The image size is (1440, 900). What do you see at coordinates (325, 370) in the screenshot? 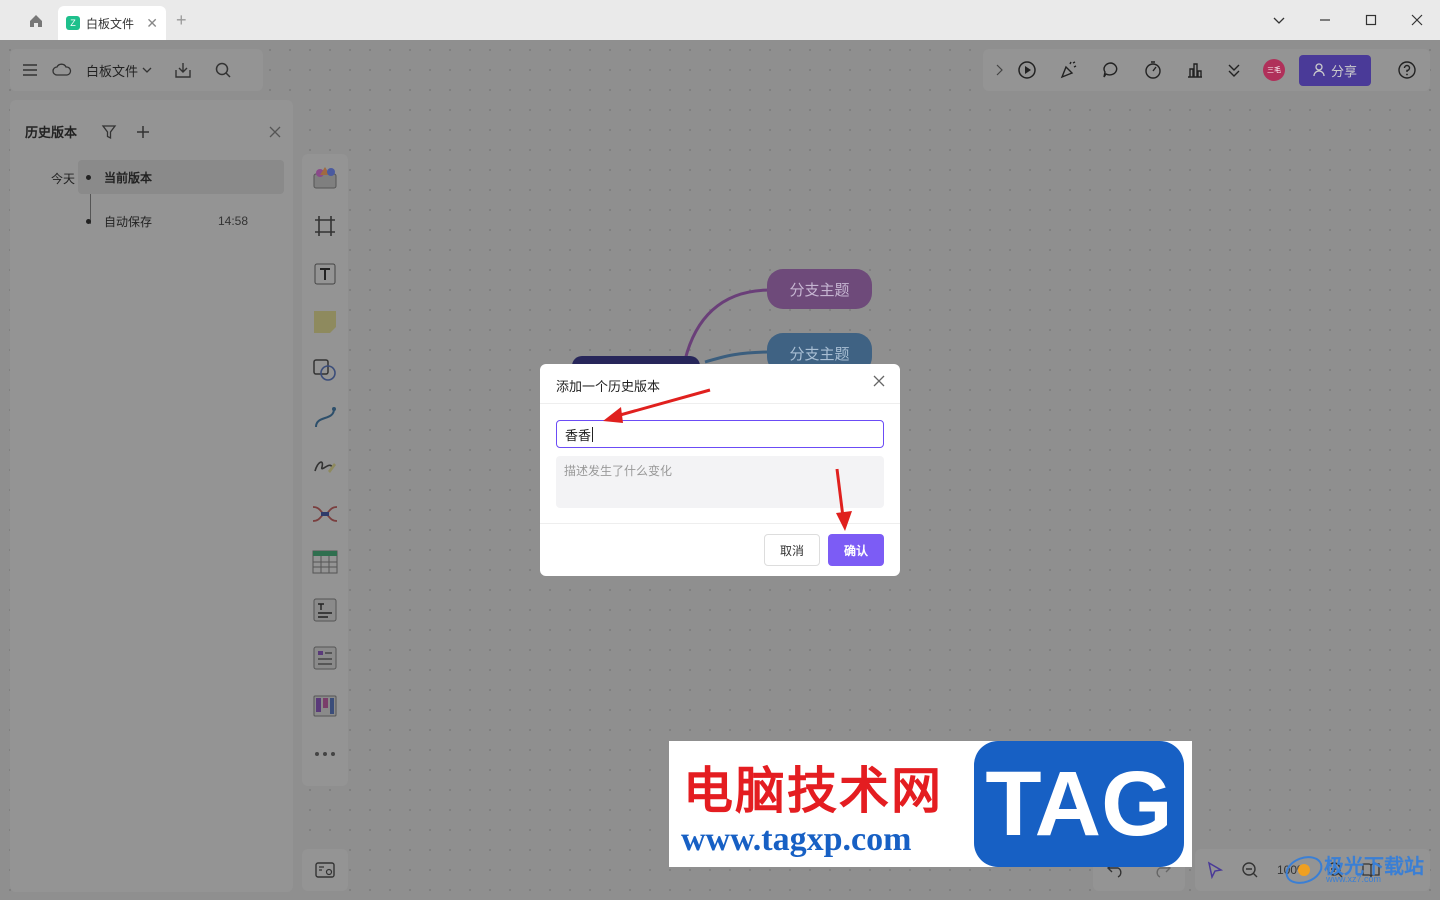
I see `shape-icon` at bounding box center [325, 370].